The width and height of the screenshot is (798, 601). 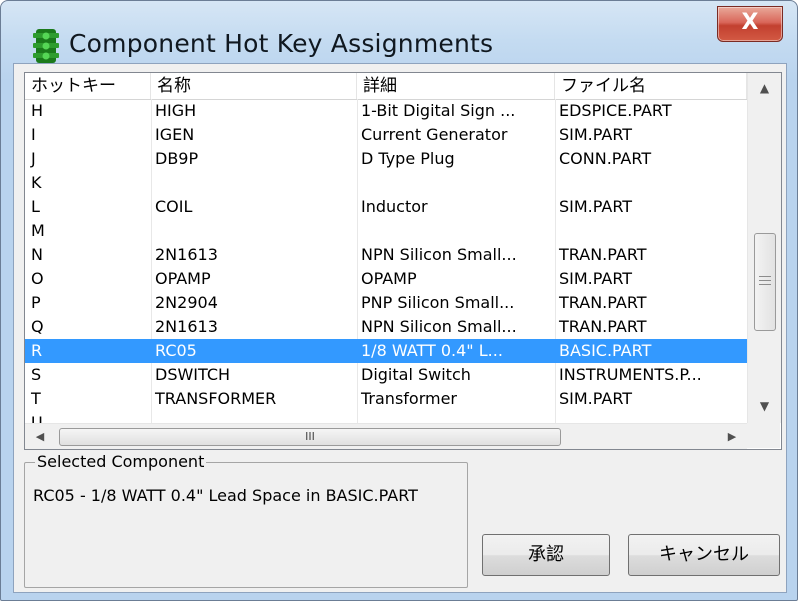 I want to click on cell-name: OPAMP, so click(x=183, y=278).